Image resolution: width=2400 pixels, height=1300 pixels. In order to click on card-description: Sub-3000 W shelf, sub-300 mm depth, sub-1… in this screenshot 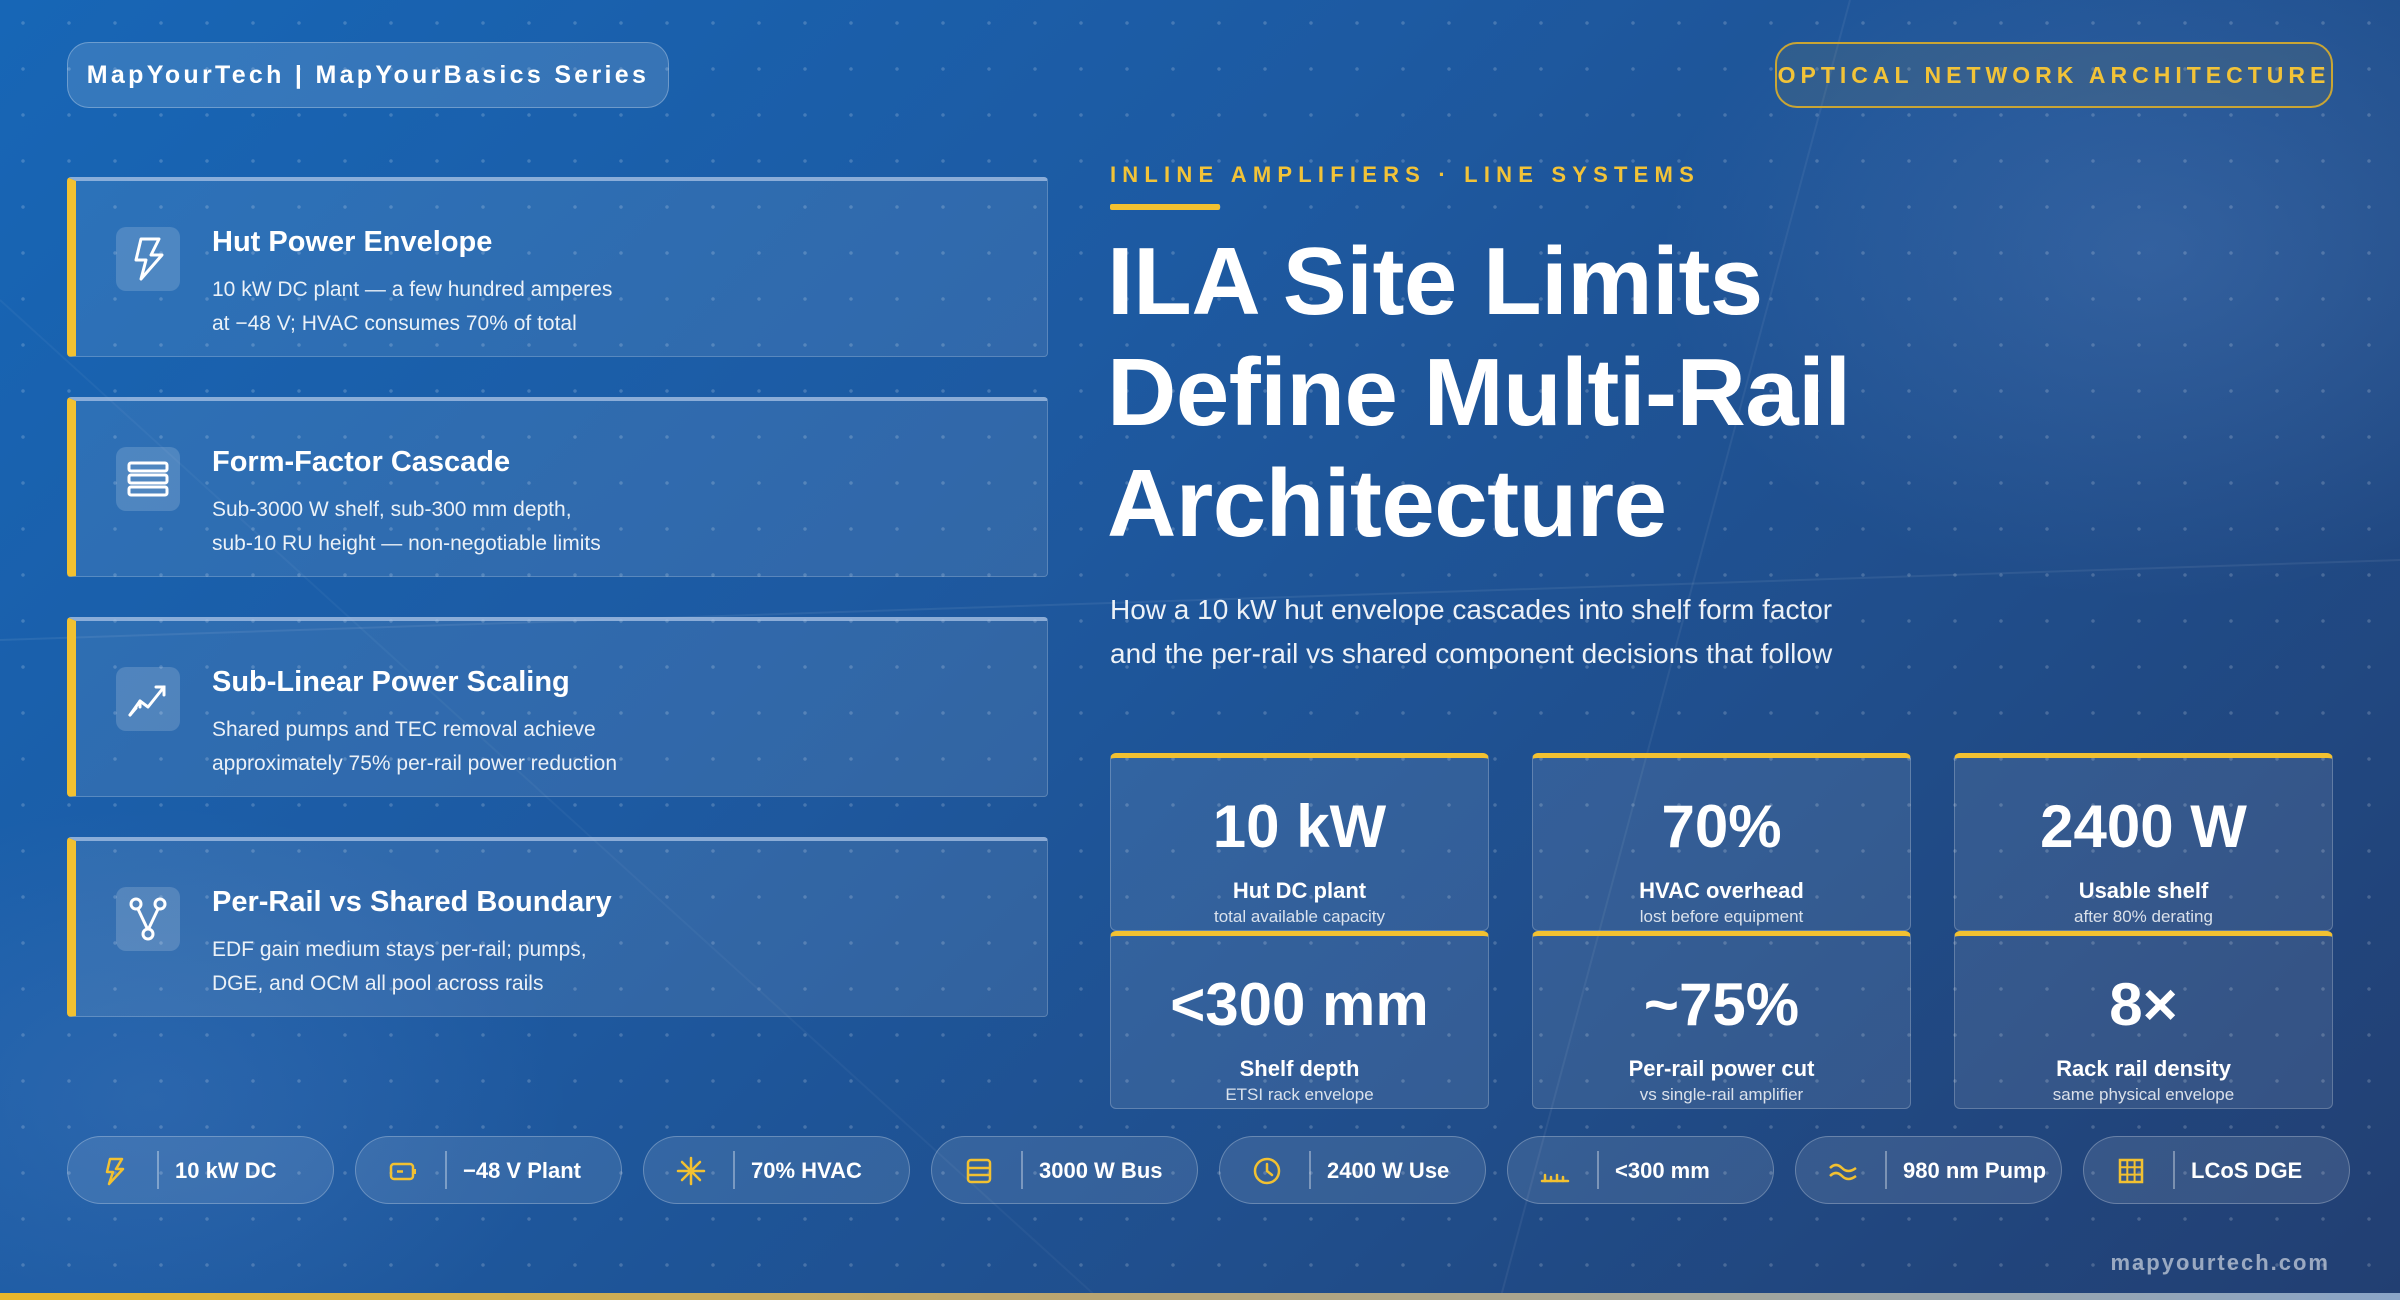, I will do `click(406, 526)`.